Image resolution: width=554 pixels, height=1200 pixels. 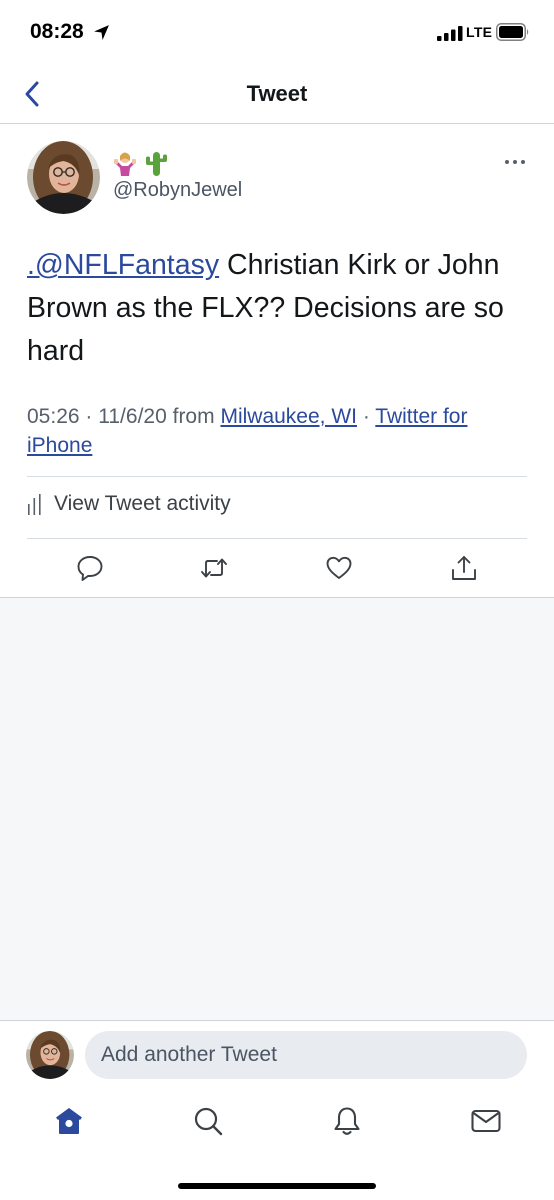 I want to click on tweet-time: 05:26, so click(x=53, y=416).